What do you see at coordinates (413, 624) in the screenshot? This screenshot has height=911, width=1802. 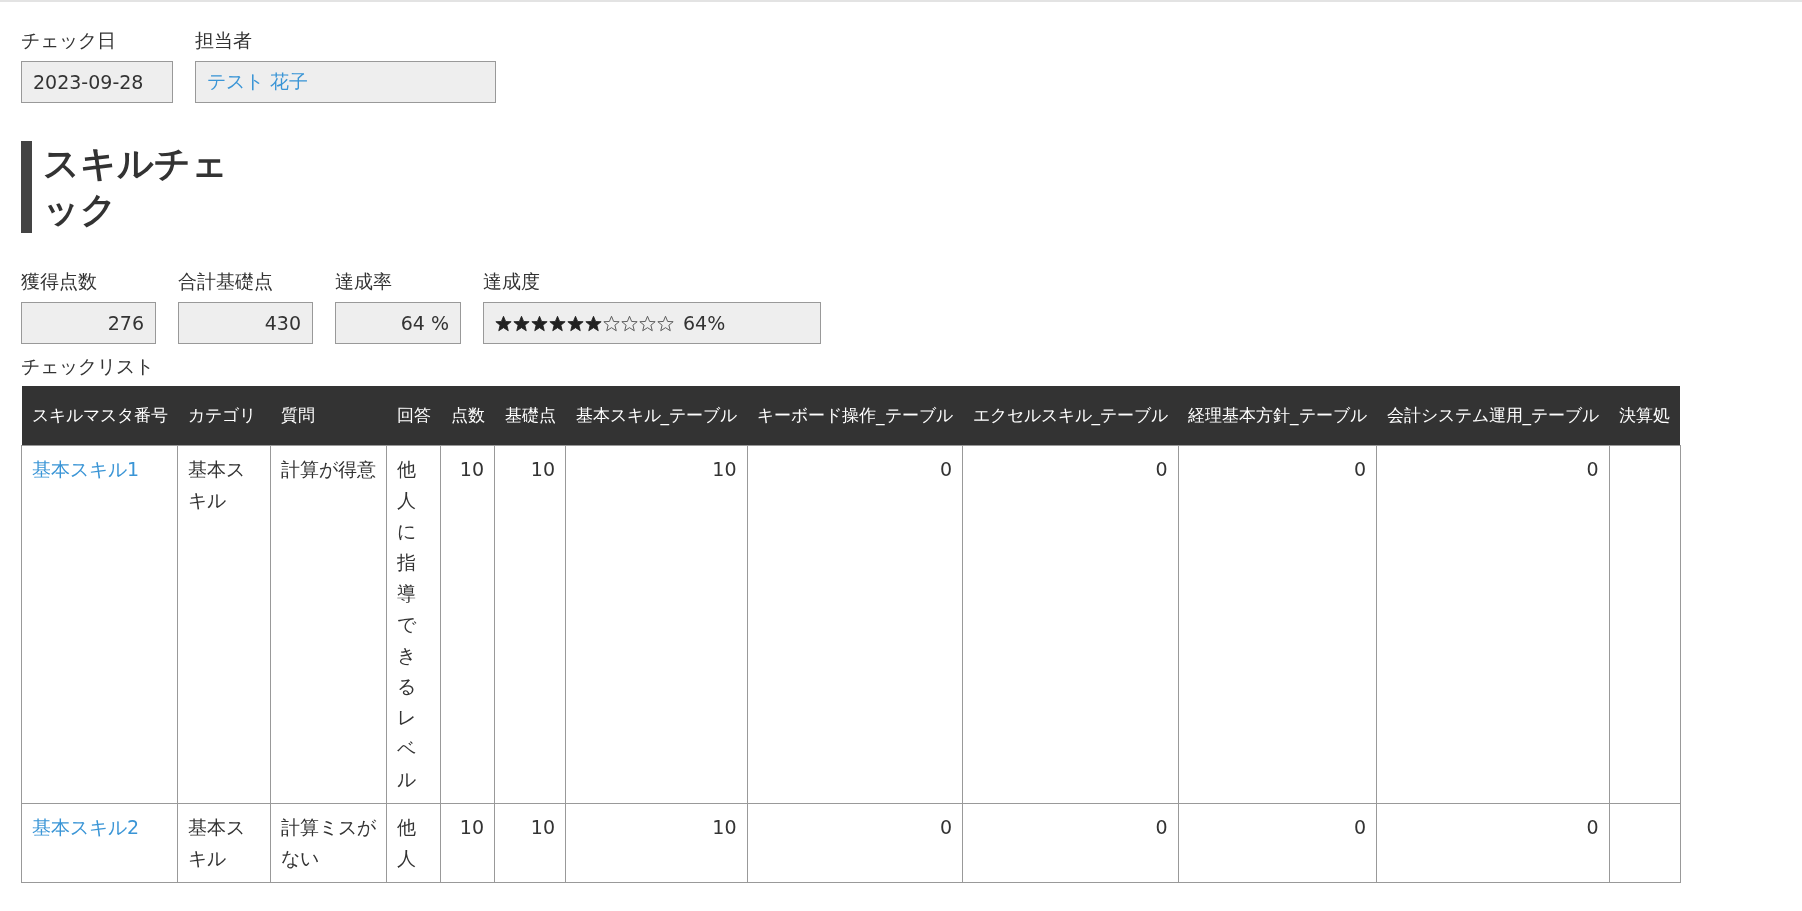 I see `table-cell: 他人に指導できるレベル` at bounding box center [413, 624].